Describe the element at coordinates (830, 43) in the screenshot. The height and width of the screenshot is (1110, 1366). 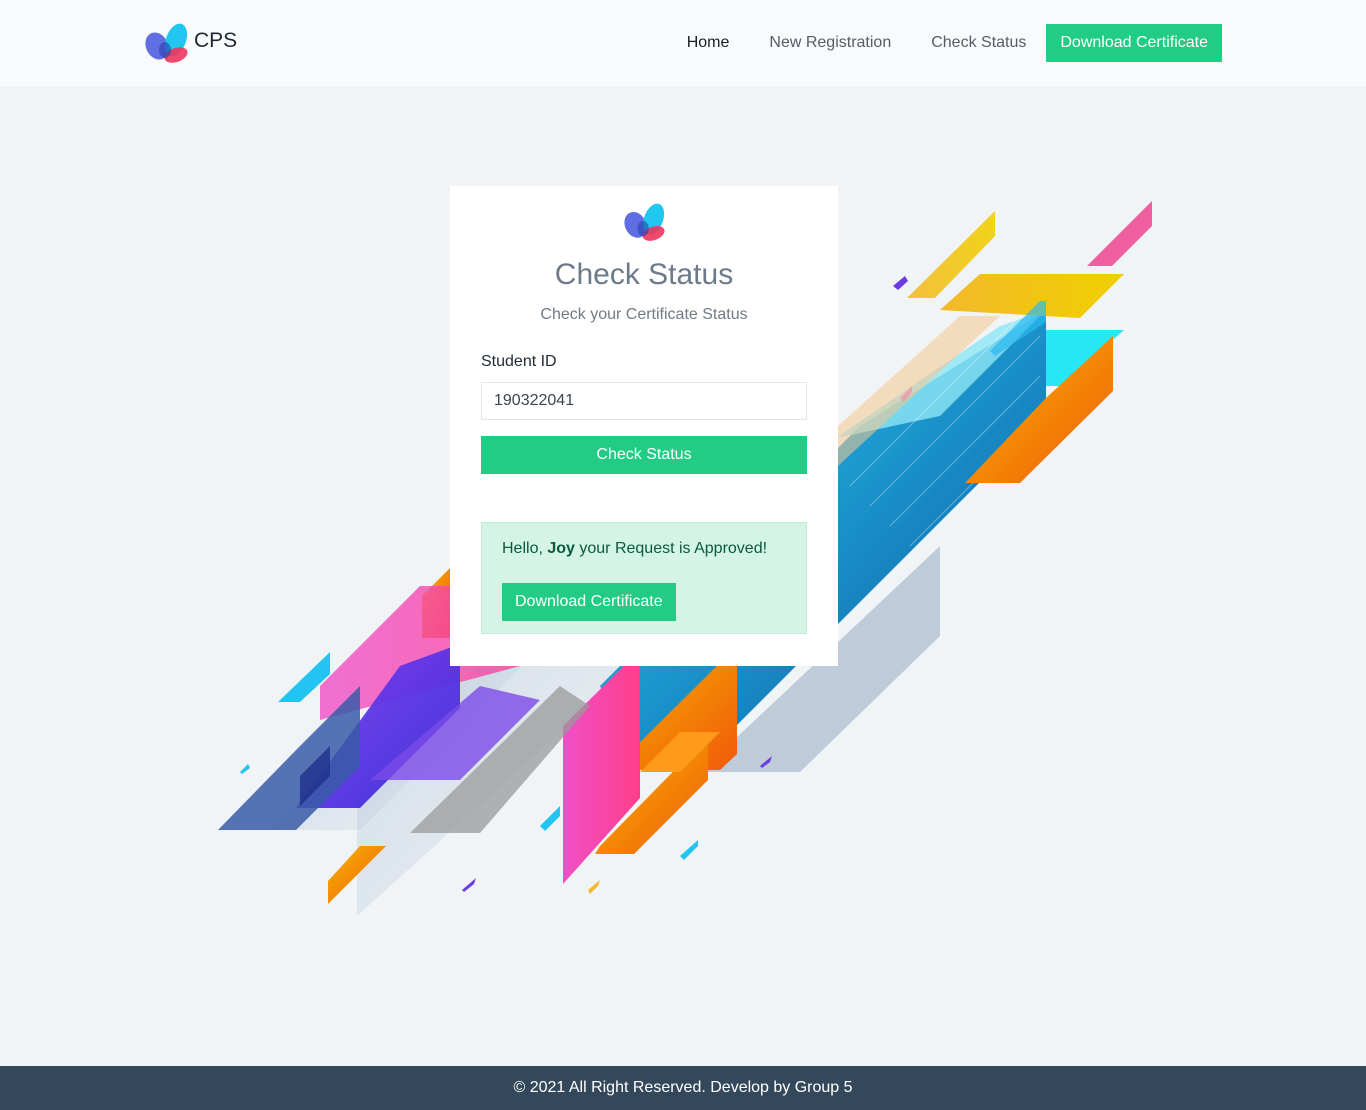
I see `nav-link-new-registration: New Registration` at that location.